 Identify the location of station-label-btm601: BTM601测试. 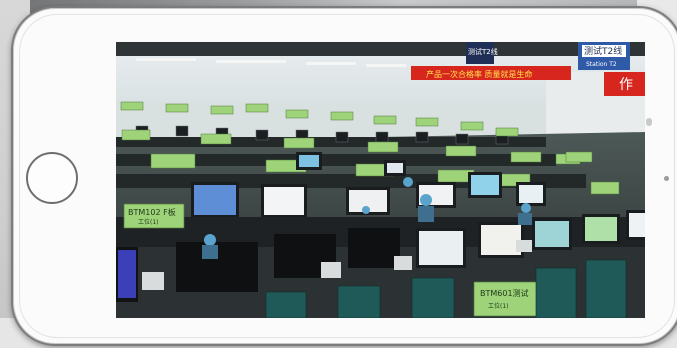
(504, 293).